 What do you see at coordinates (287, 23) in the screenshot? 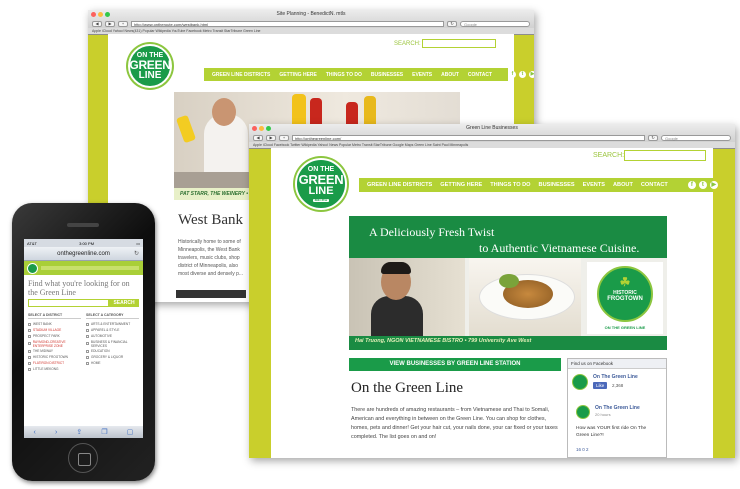
I see `back-address-bar: http://www.ontheroute.com/westbank.html` at bounding box center [287, 23].